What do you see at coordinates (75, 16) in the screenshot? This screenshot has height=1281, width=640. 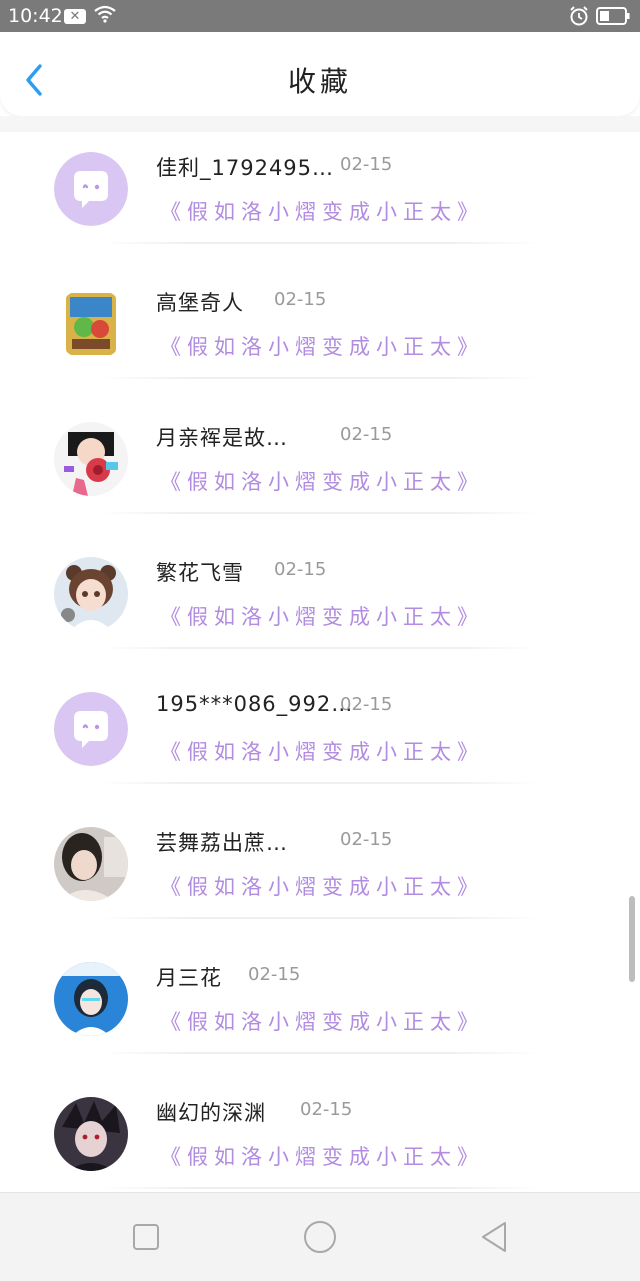 I see `close-box-icon: ✕` at bounding box center [75, 16].